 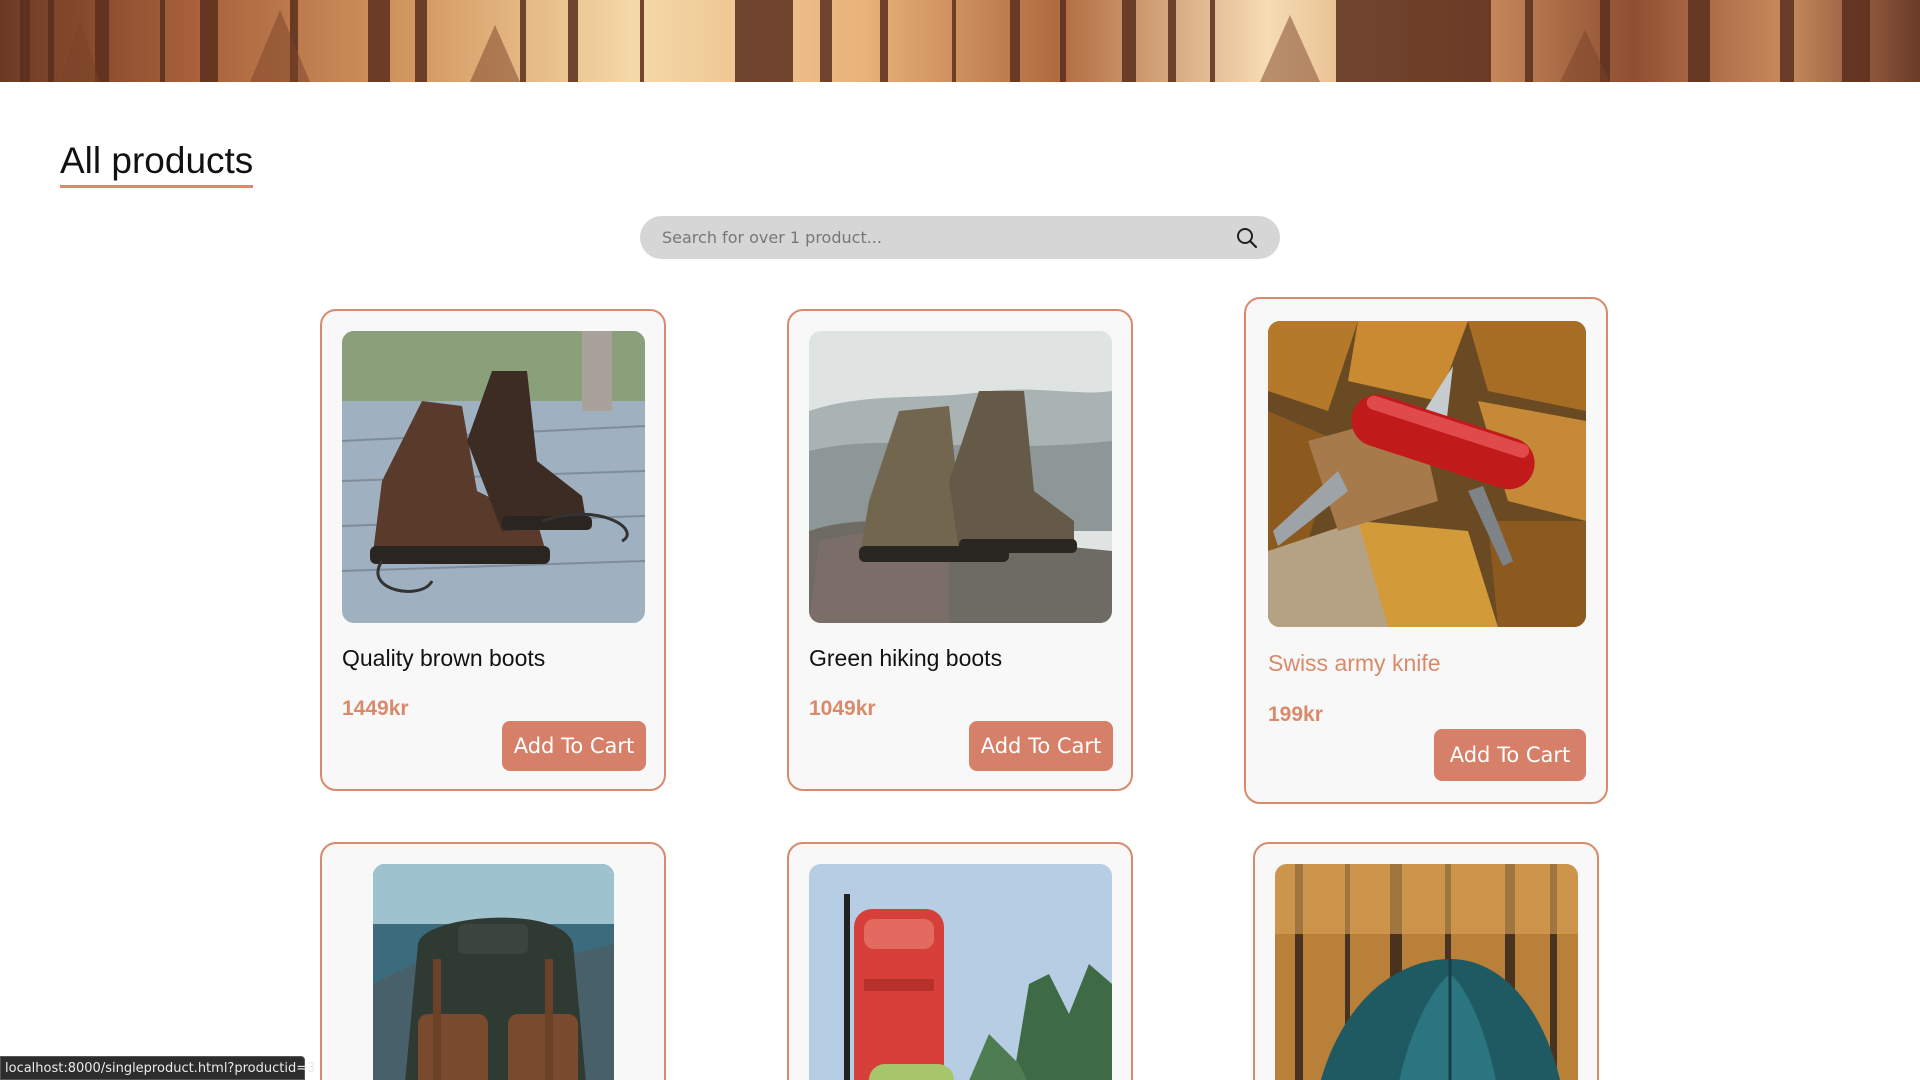 I want to click on product-price: 1449kr, so click(x=375, y=708).